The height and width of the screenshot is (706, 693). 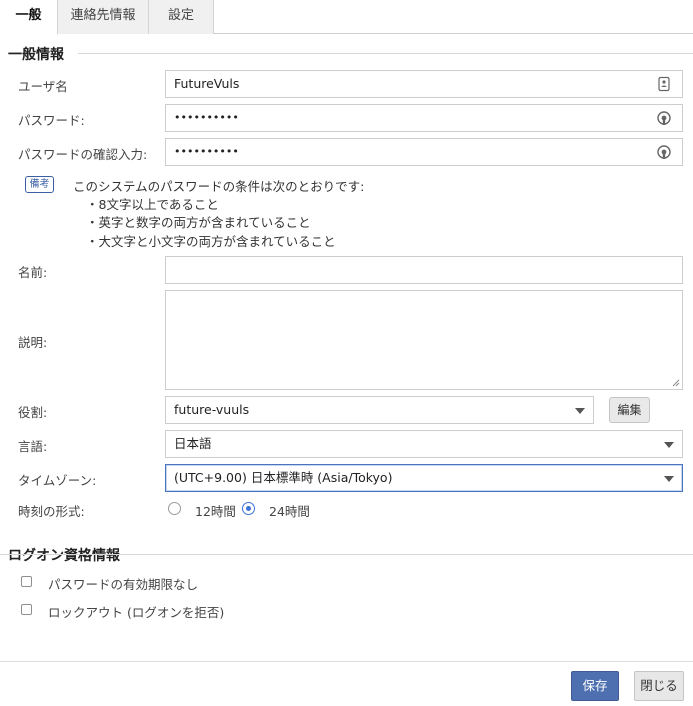 What do you see at coordinates (676, 383) in the screenshot?
I see `resize-handle-icon` at bounding box center [676, 383].